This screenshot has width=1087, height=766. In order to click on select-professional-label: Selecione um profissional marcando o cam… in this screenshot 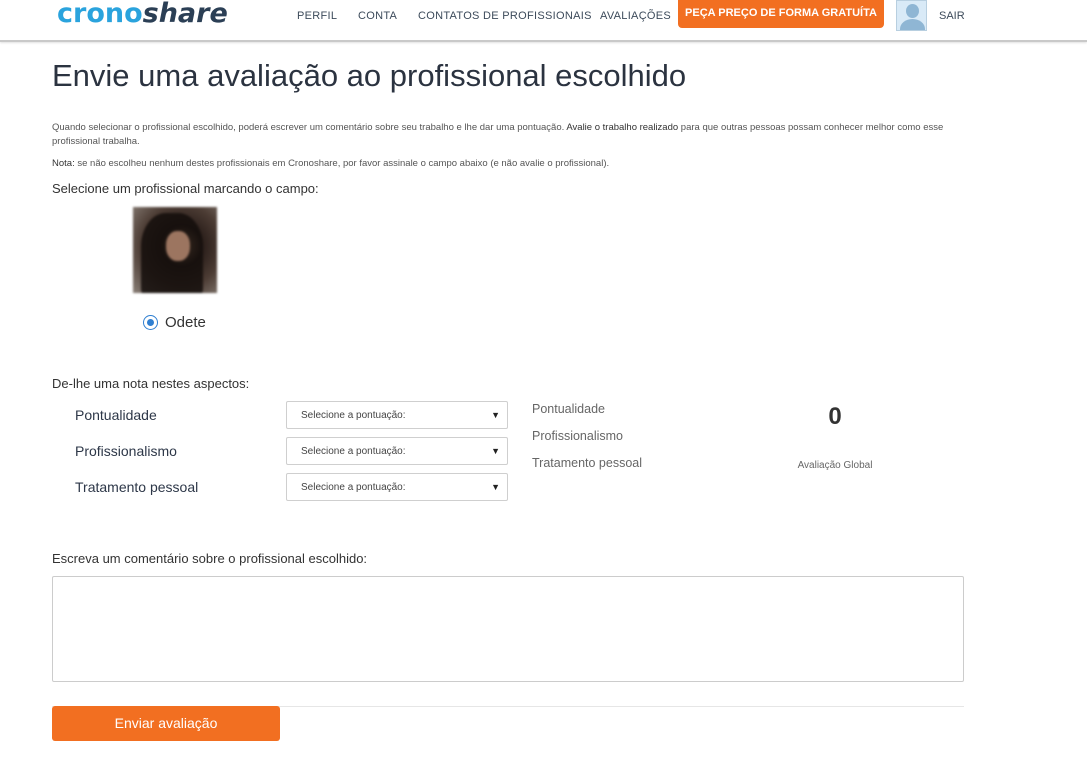, I will do `click(185, 188)`.